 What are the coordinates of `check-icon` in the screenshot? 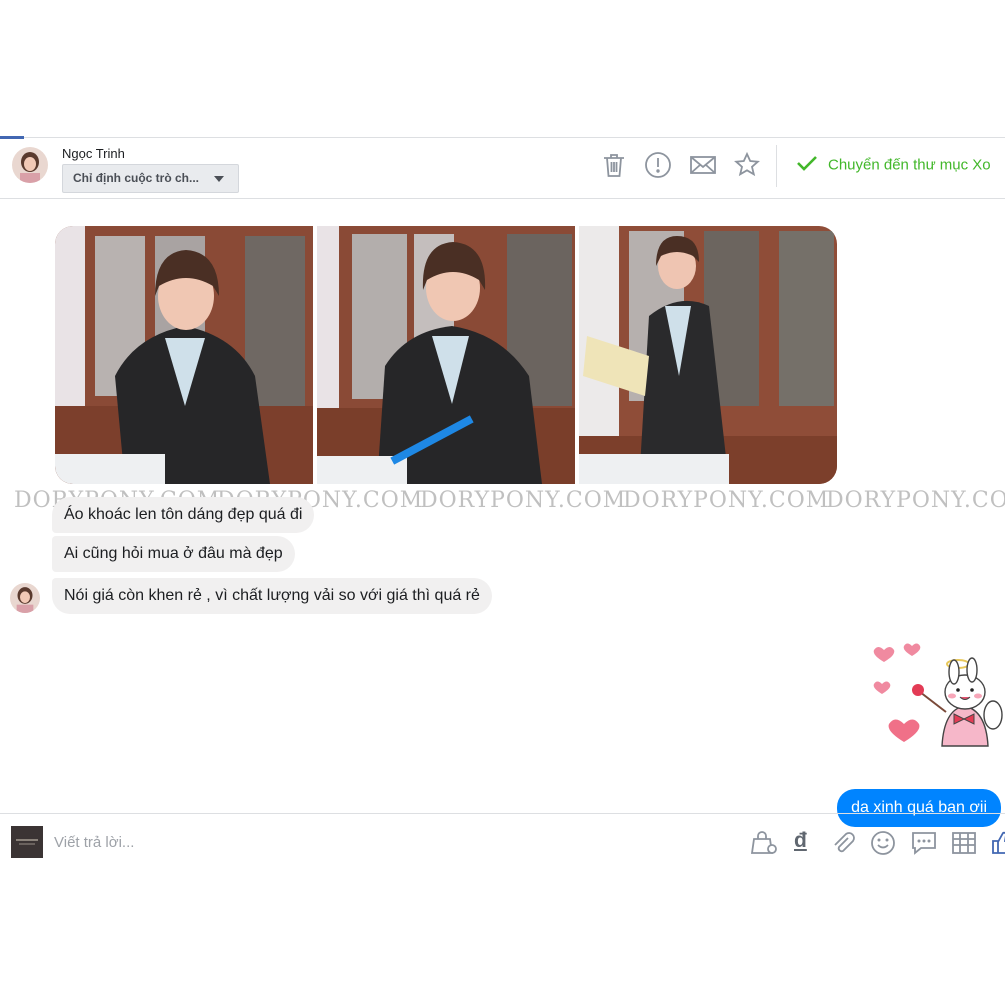 It's located at (807, 165).